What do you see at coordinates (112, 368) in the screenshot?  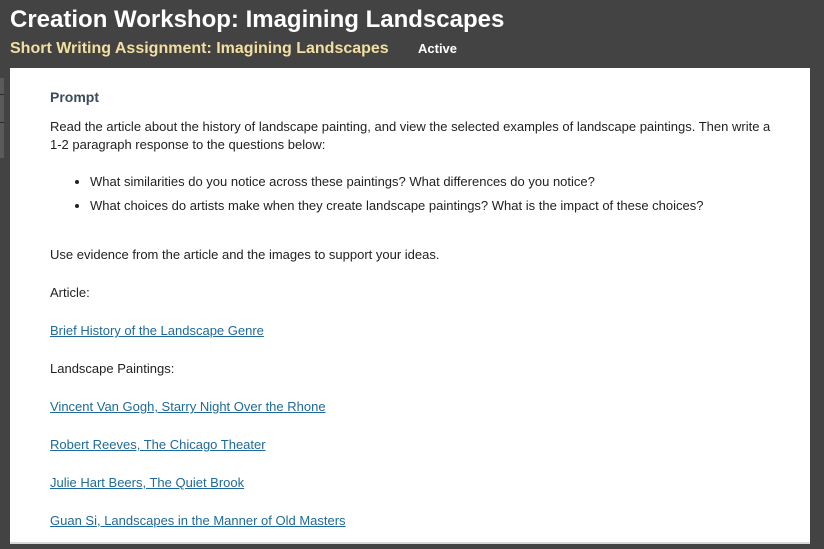 I see `paintings-label: Landscape Paintings:` at bounding box center [112, 368].